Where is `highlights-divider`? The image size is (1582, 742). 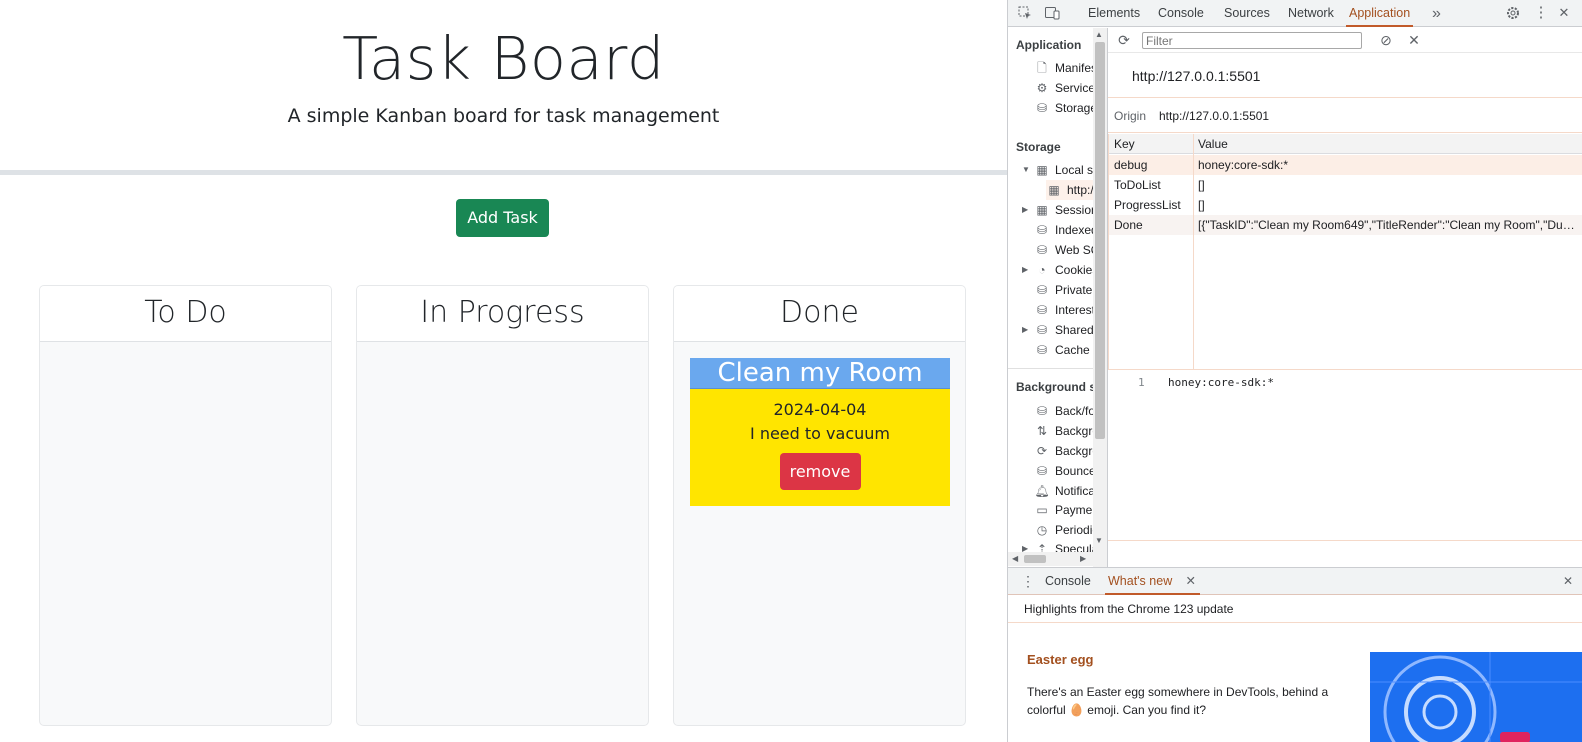 highlights-divider is located at coordinates (1295, 622).